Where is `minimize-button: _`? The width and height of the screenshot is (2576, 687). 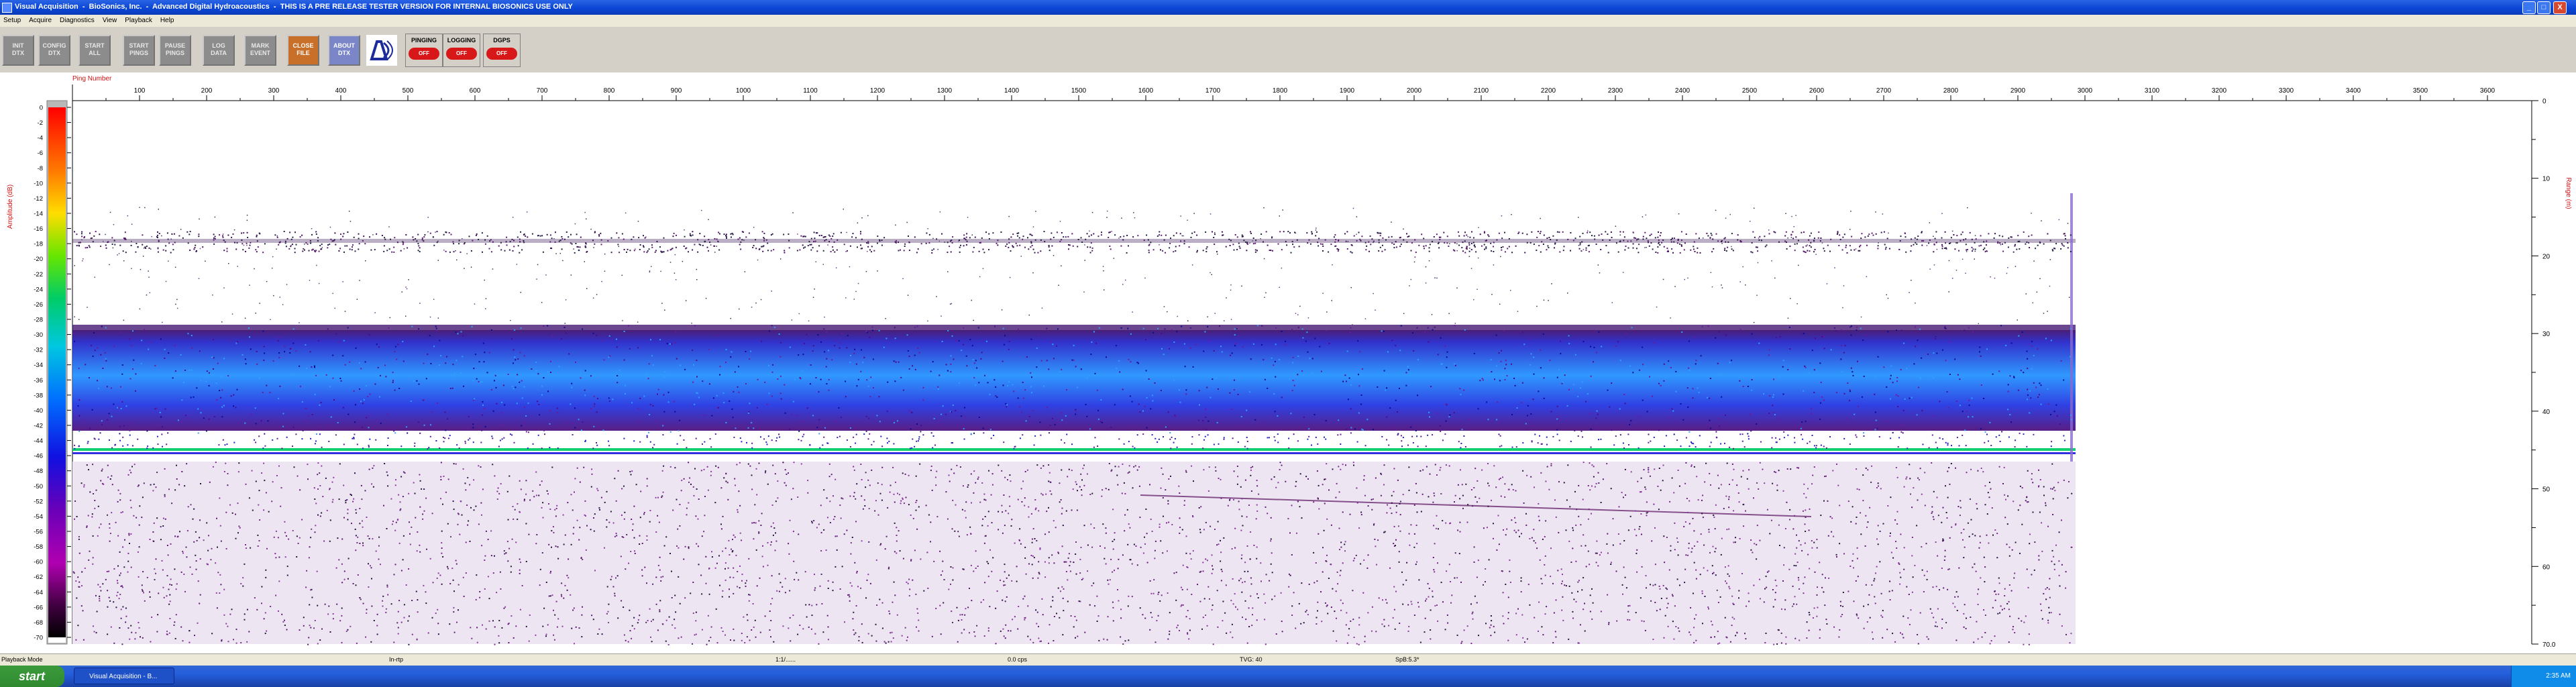
minimize-button: _ is located at coordinates (2529, 8).